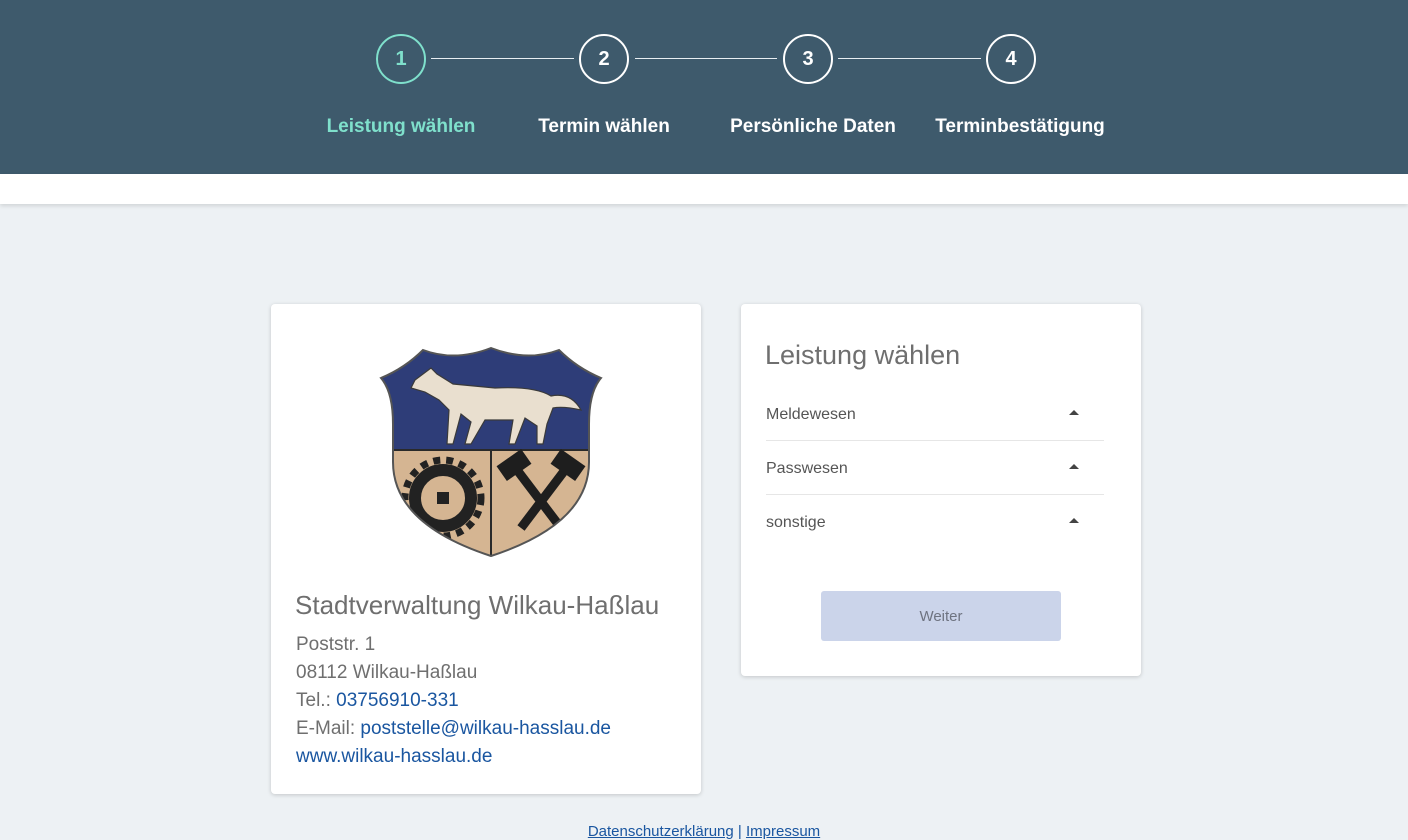 The width and height of the screenshot is (1408, 840). I want to click on office-email-row: E-Mail: poststelle@wilkau-hasslau.de, so click(453, 729).